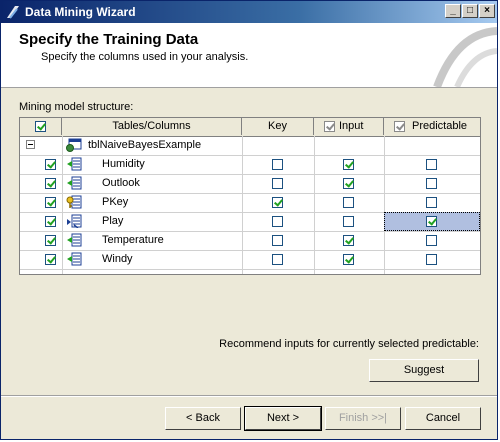  I want to click on table-name: tblNaiveBayesExample, so click(145, 145).